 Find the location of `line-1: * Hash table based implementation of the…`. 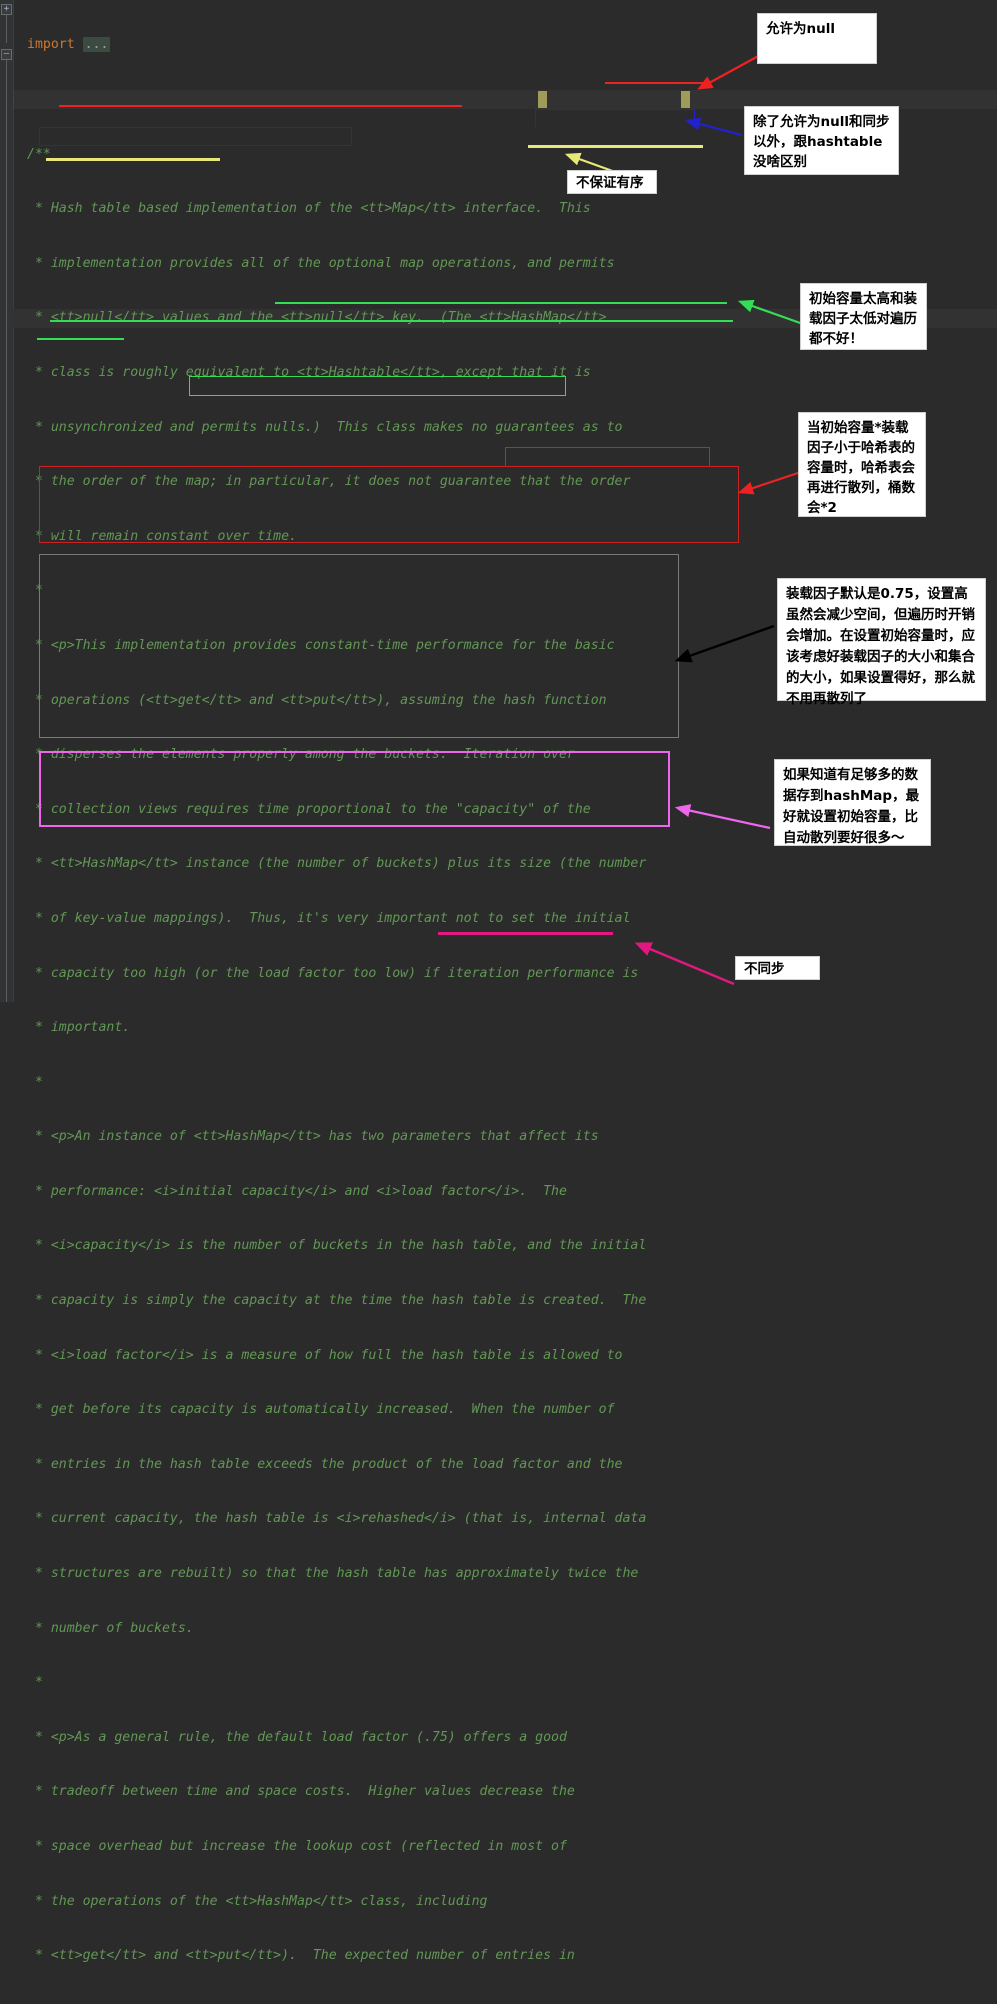

line-1: * Hash table based implementation of the… is located at coordinates (505, 209).